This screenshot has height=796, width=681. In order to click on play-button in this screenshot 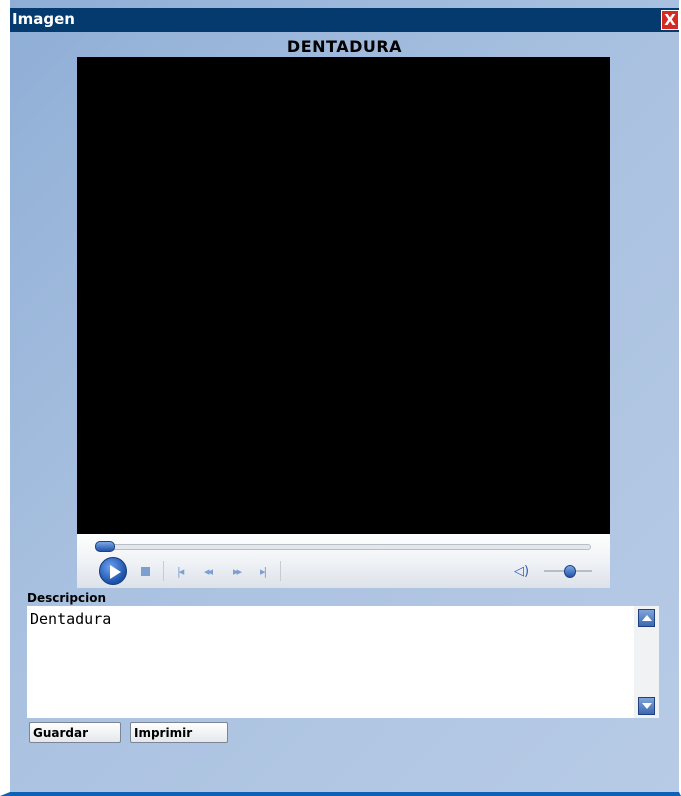, I will do `click(113, 571)`.